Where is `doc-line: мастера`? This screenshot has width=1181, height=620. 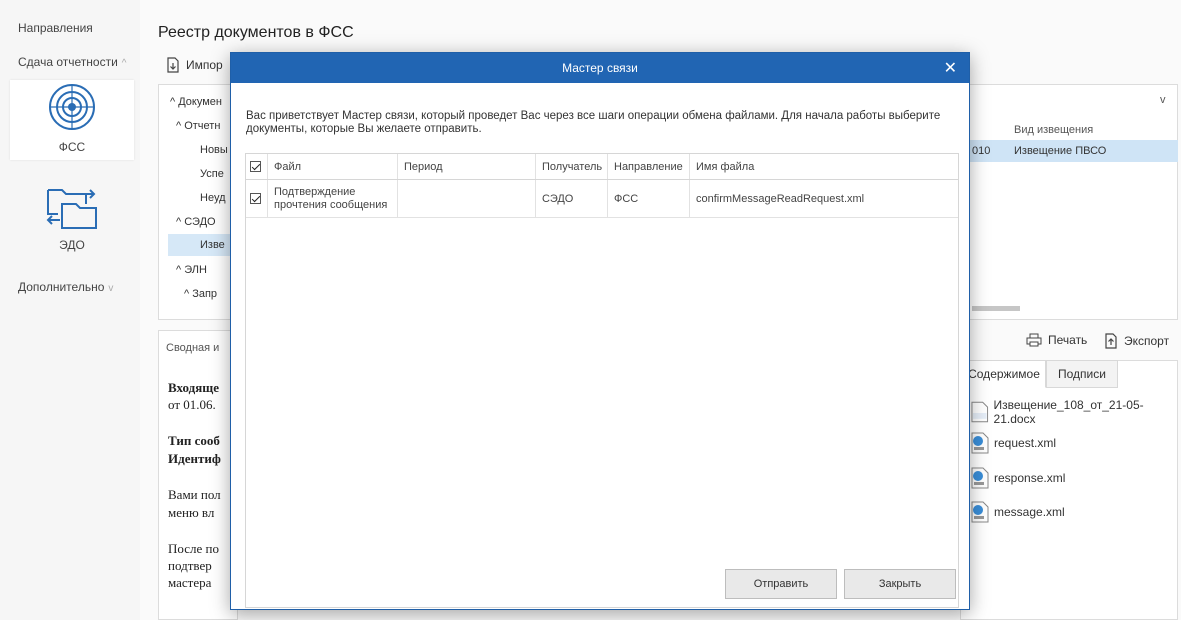 doc-line: мастера is located at coordinates (190, 582).